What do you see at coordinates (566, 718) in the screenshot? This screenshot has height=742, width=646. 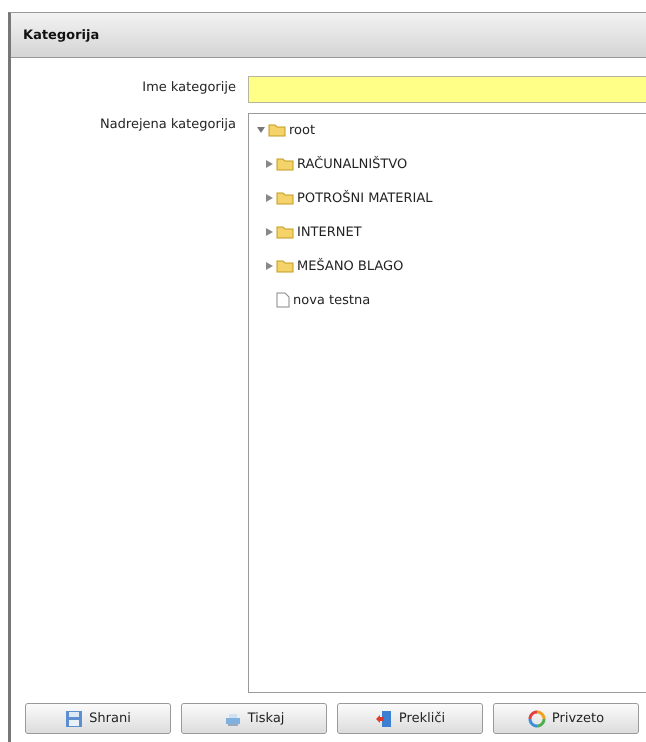 I see `toolbar-button: Privzeto` at bounding box center [566, 718].